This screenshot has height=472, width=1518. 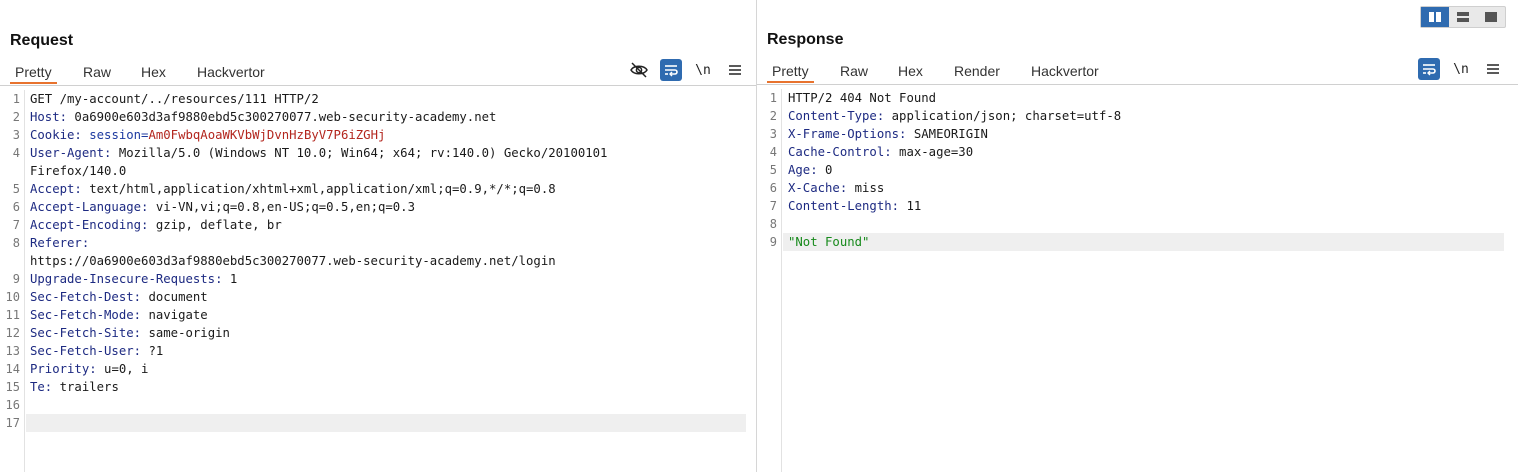 What do you see at coordinates (373, 351) in the screenshot?
I see `request-line: 13 Sec-Fetch-User: ?1` at bounding box center [373, 351].